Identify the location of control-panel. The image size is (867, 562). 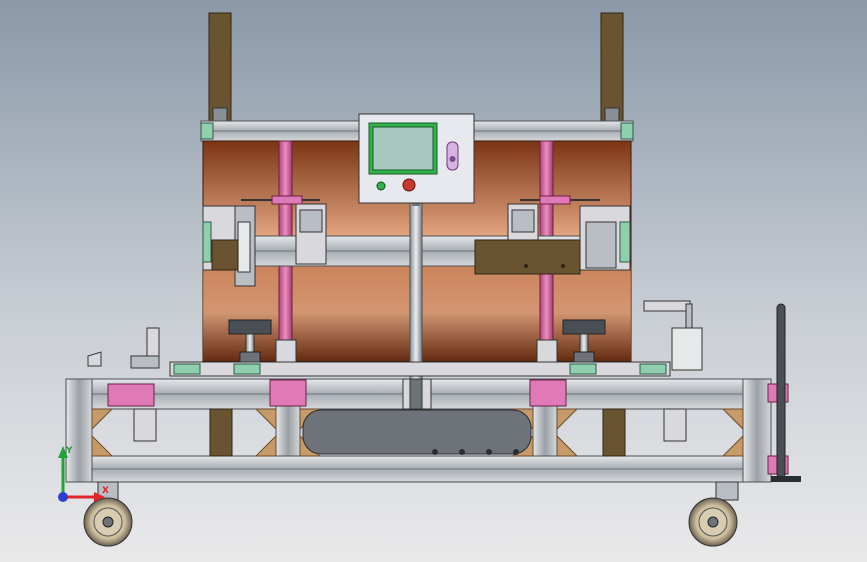
(416, 158).